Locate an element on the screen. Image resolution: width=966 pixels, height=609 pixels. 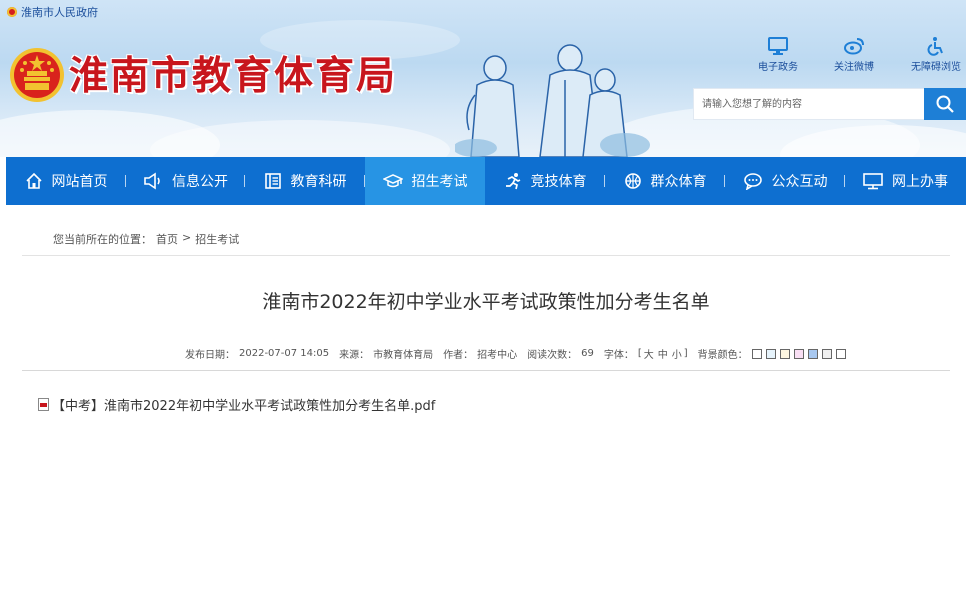
source: 市教育体育局 is located at coordinates (403, 355).